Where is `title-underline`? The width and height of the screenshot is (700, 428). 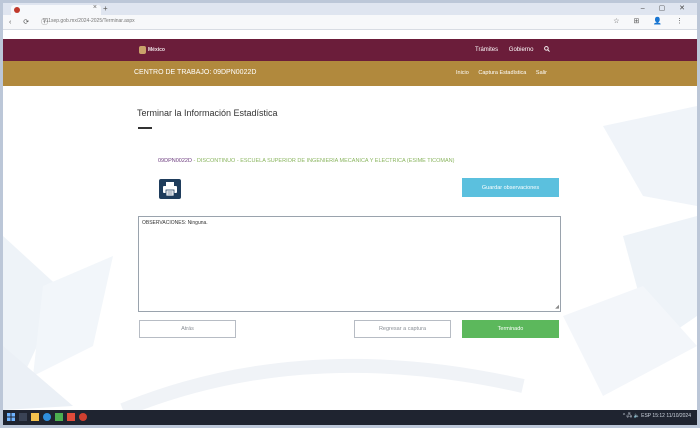
title-underline is located at coordinates (145, 128).